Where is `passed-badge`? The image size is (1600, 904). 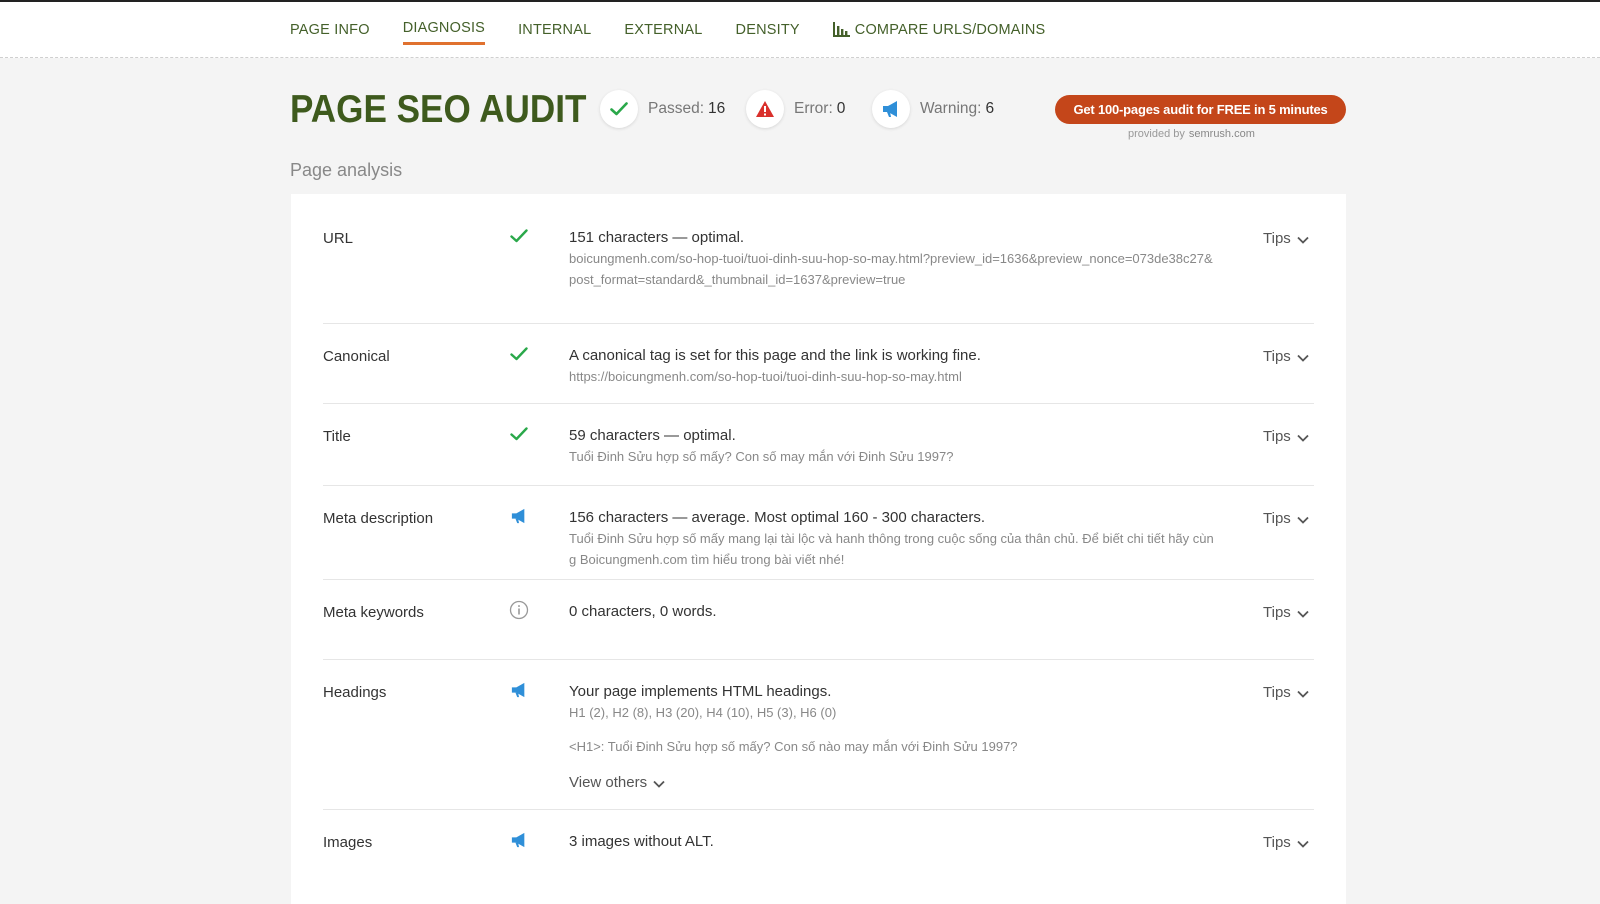
passed-badge is located at coordinates (619, 109).